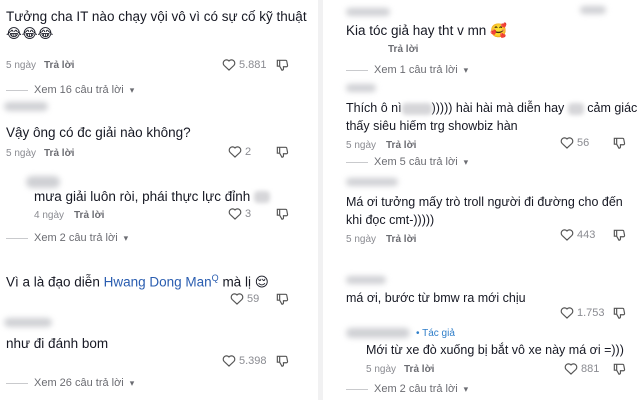 The height and width of the screenshot is (400, 640). Describe the element at coordinates (215, 278) in the screenshot. I see `search-icon: Q` at that location.